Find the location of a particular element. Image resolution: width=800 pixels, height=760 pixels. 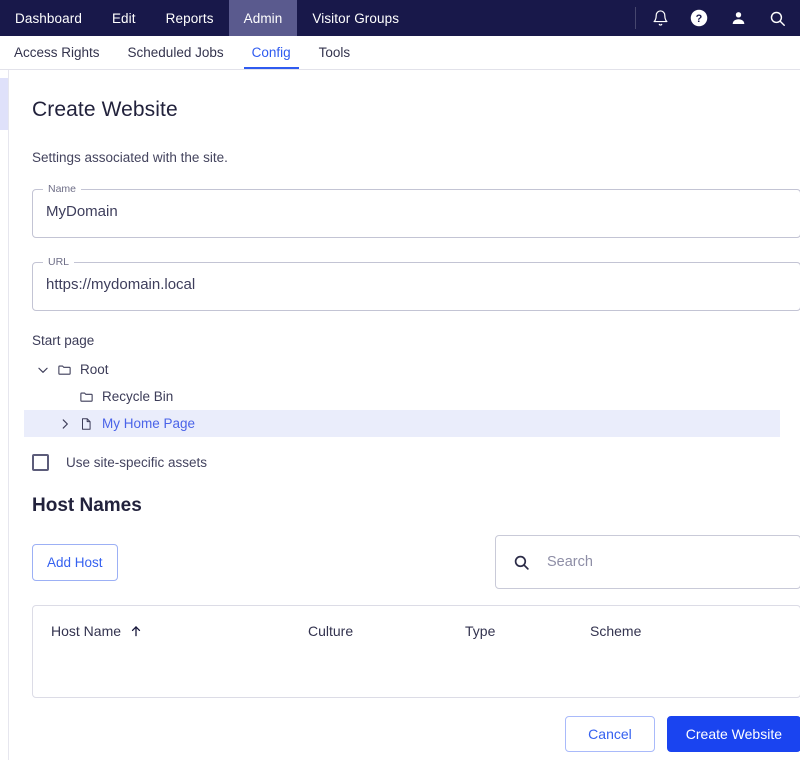

start-page-tree: Root Recycle Bin My Home Page is located at coordinates (402, 396).